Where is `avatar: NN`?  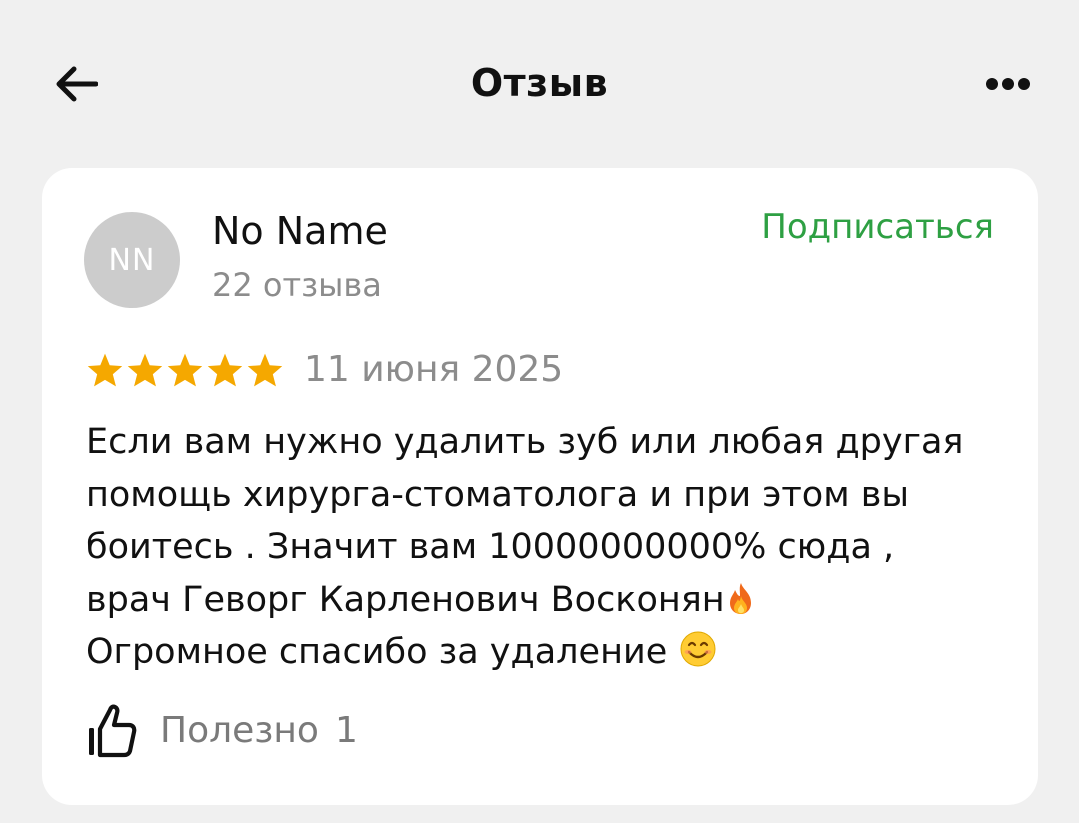 avatar: NN is located at coordinates (132, 260).